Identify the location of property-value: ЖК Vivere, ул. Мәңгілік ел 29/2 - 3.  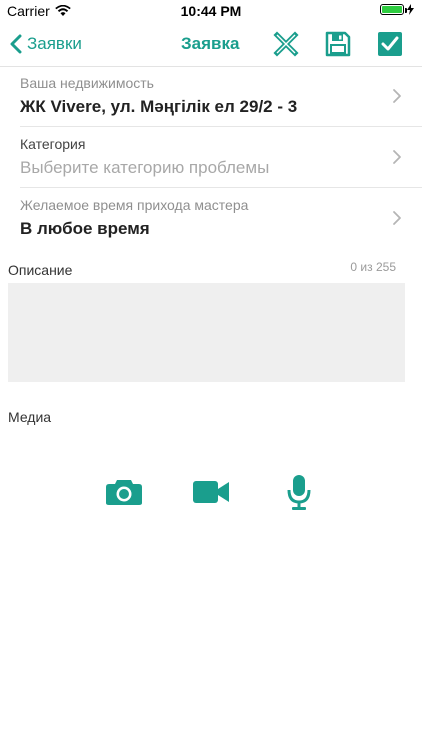
(159, 106).